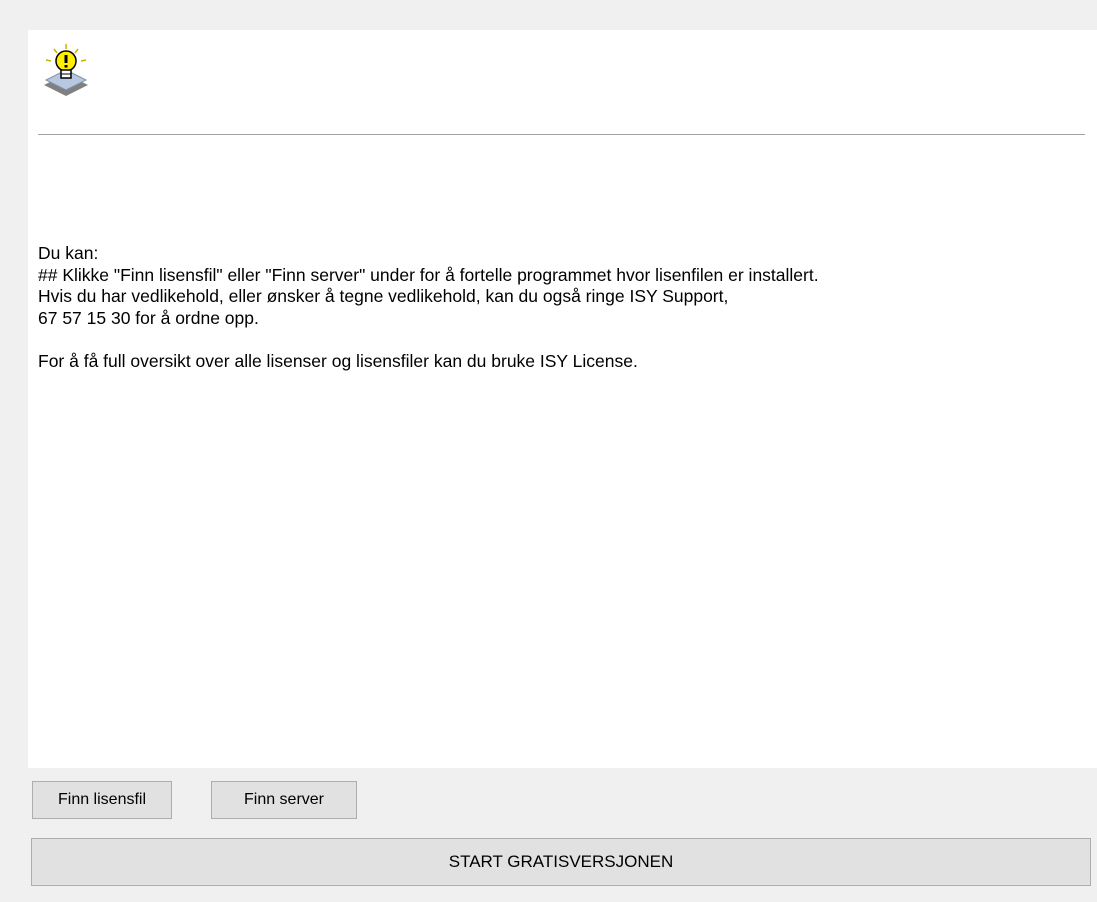  What do you see at coordinates (66, 70) in the screenshot?
I see `lightbulb-icon` at bounding box center [66, 70].